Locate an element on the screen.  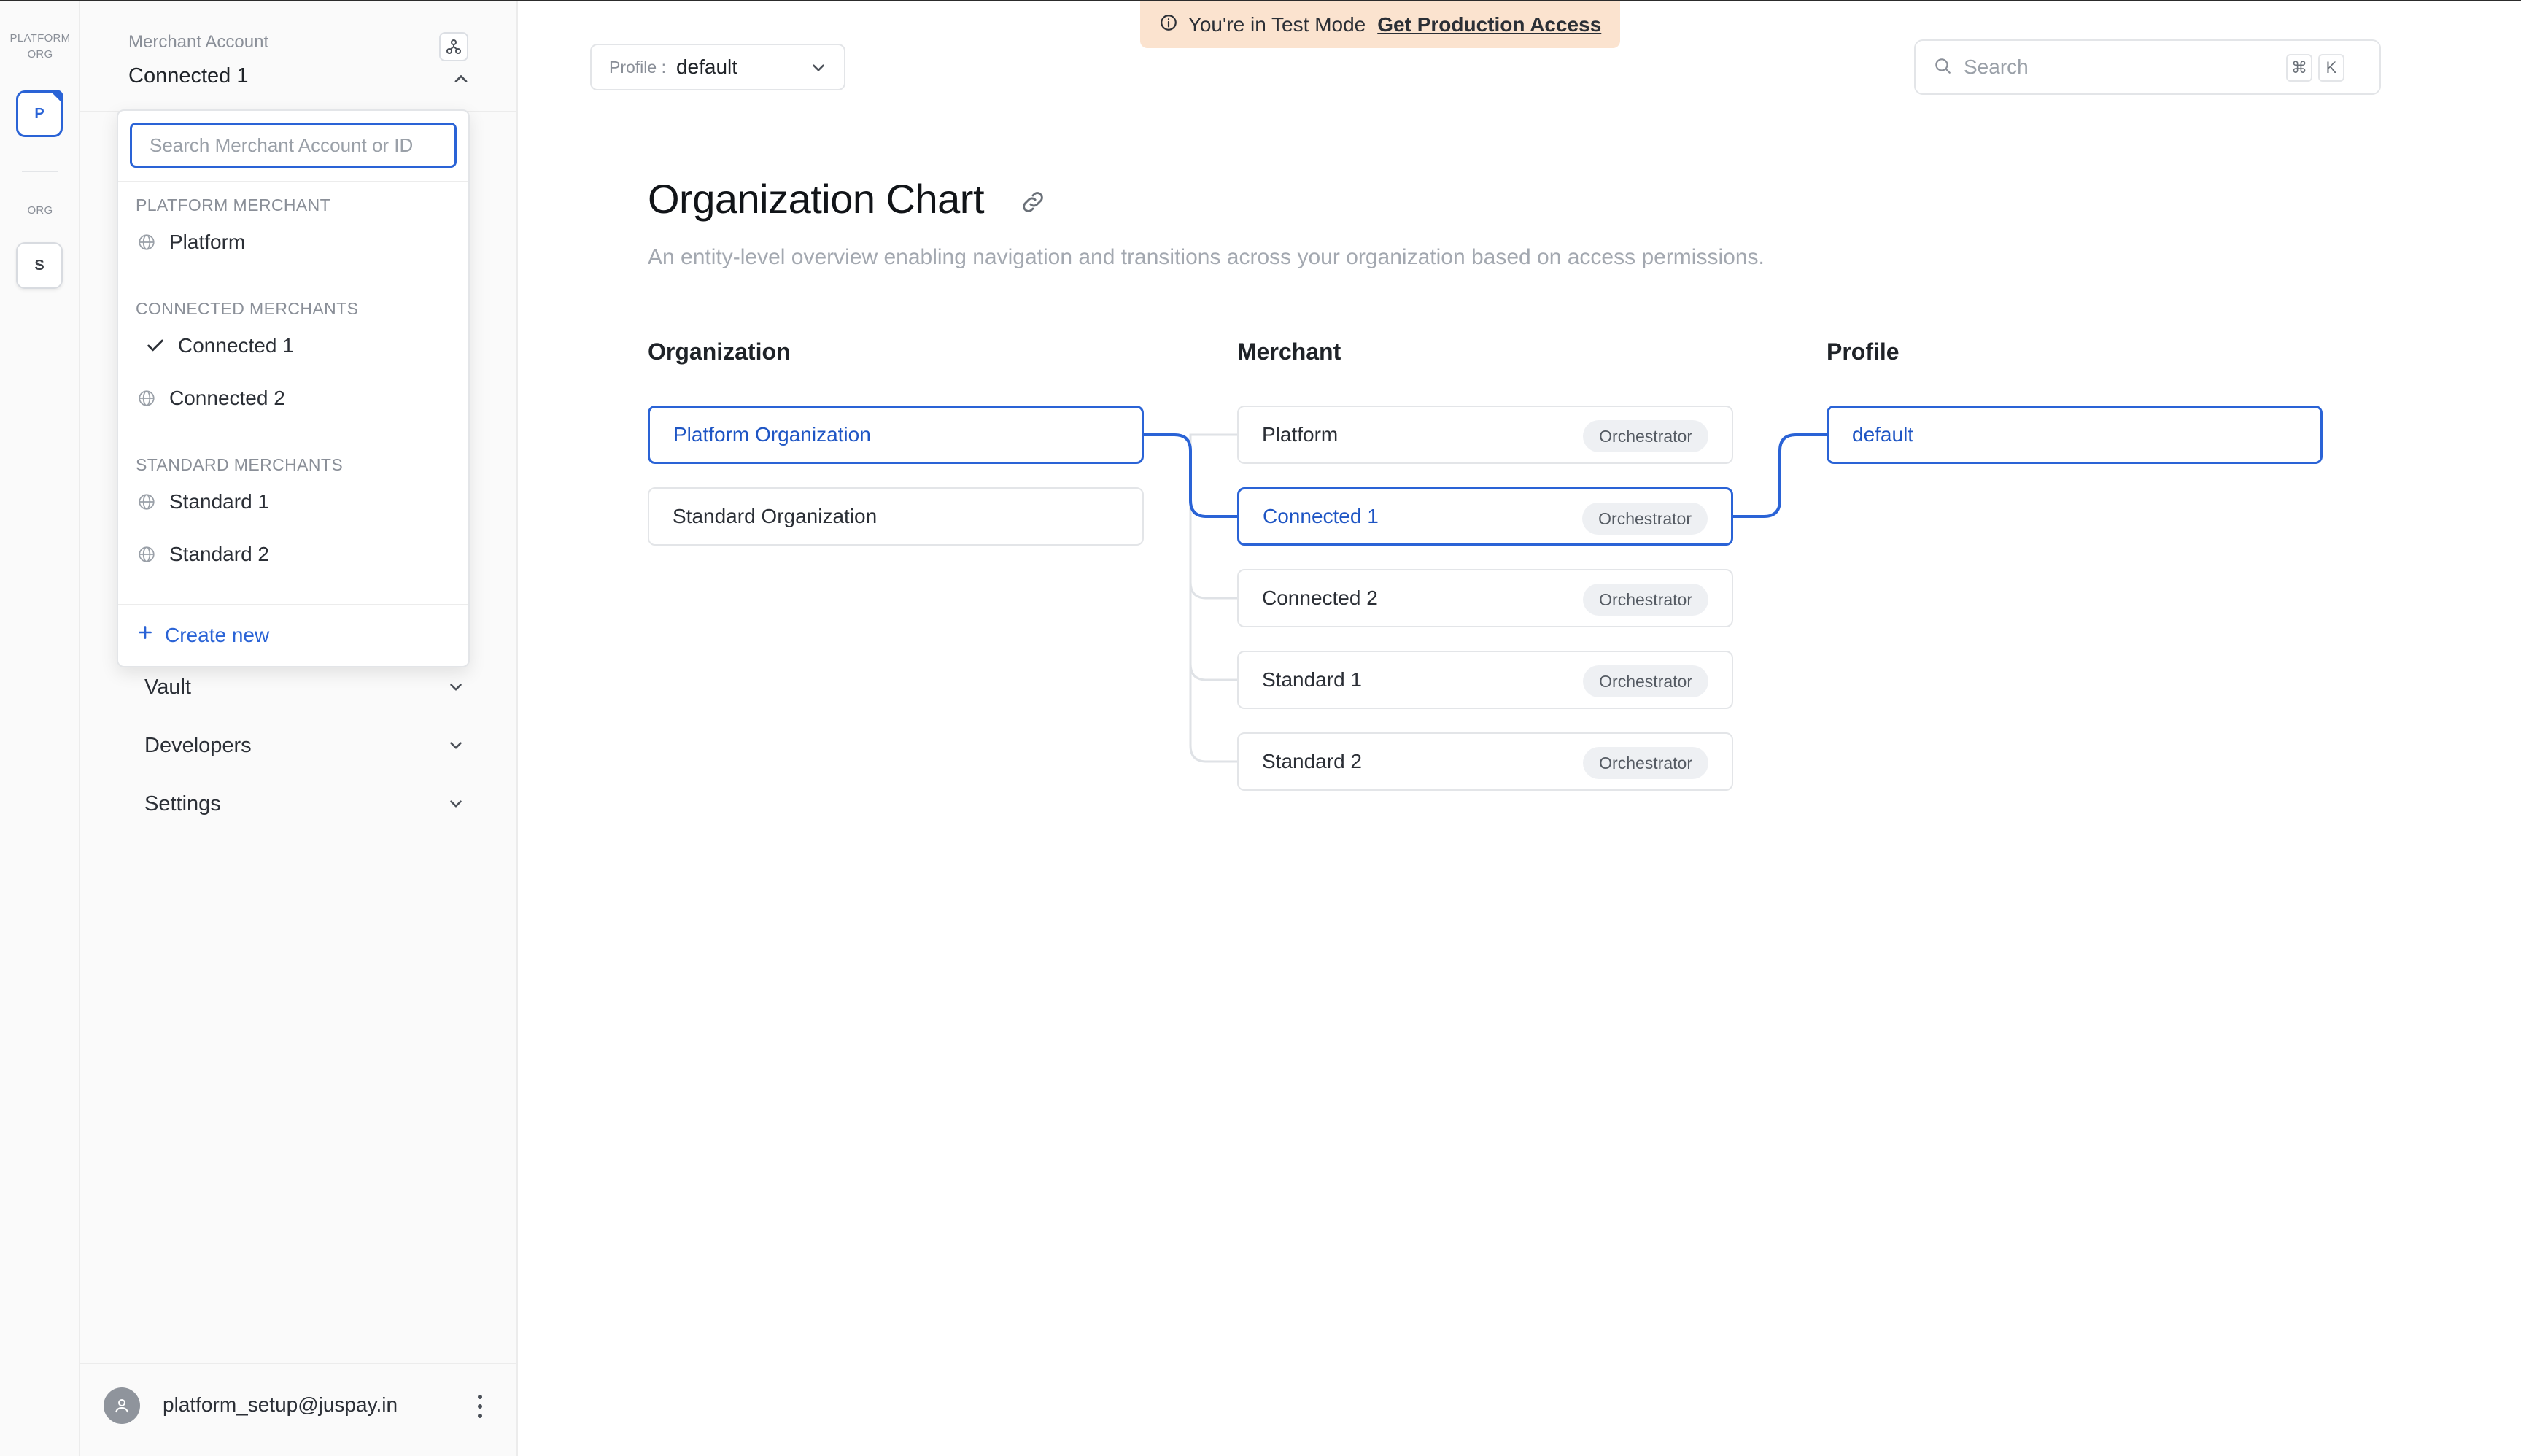
profile-node-default: default is located at coordinates (2075, 435).